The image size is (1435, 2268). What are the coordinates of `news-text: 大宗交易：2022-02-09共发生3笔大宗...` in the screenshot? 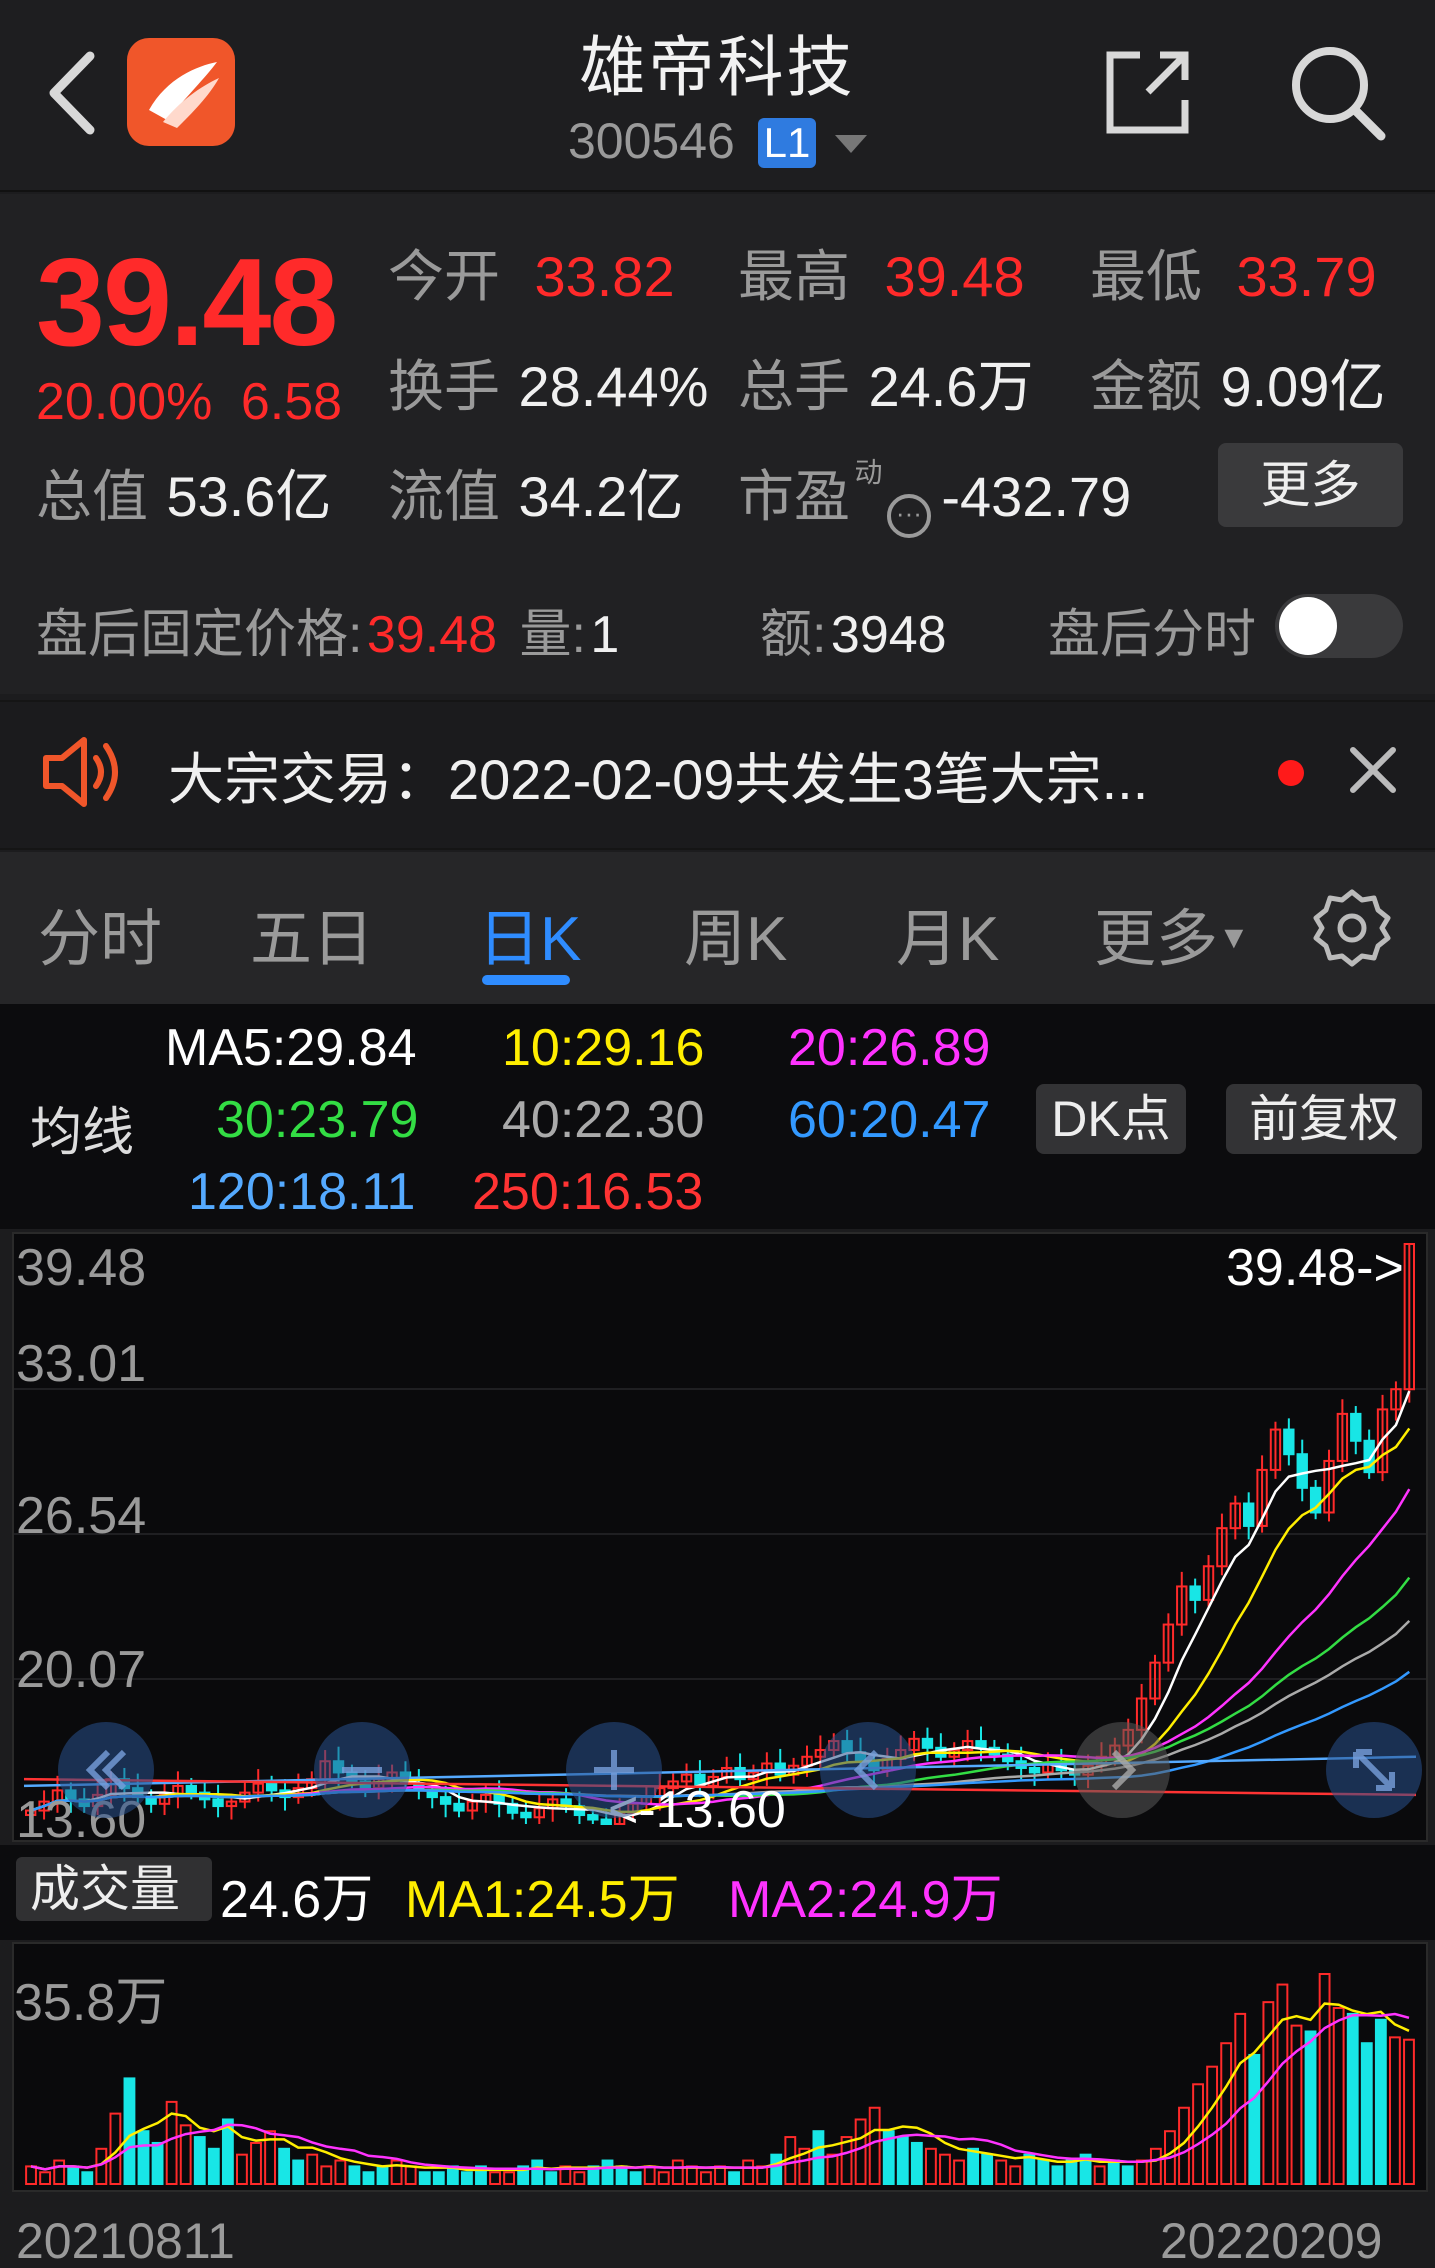 It's located at (658, 775).